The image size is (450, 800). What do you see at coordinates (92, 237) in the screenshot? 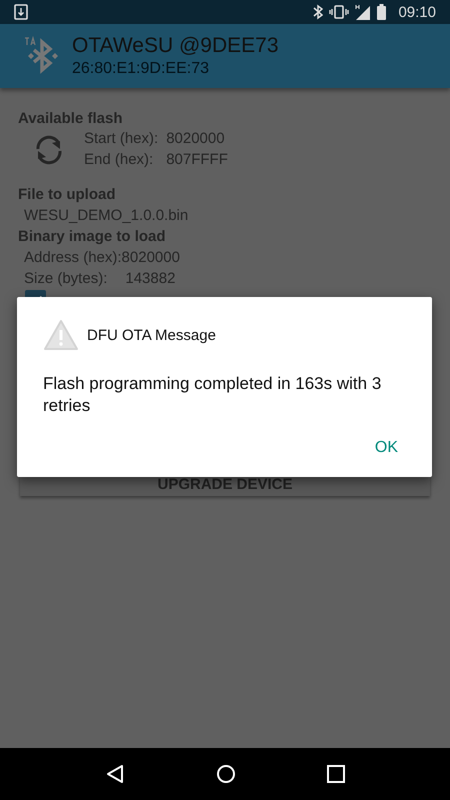
I see `section-heading: Binary image to load` at bounding box center [92, 237].